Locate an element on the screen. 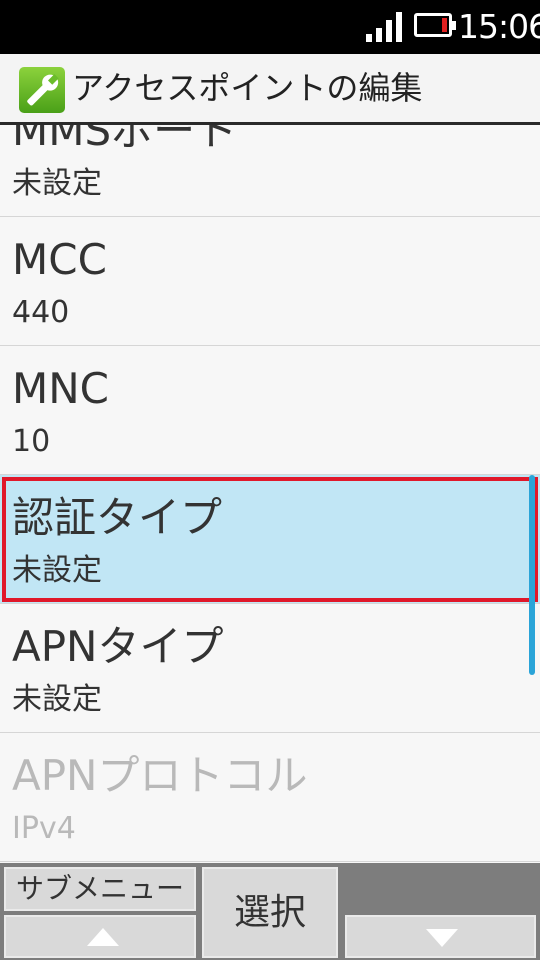  item-title: MCC is located at coordinates (59, 259).